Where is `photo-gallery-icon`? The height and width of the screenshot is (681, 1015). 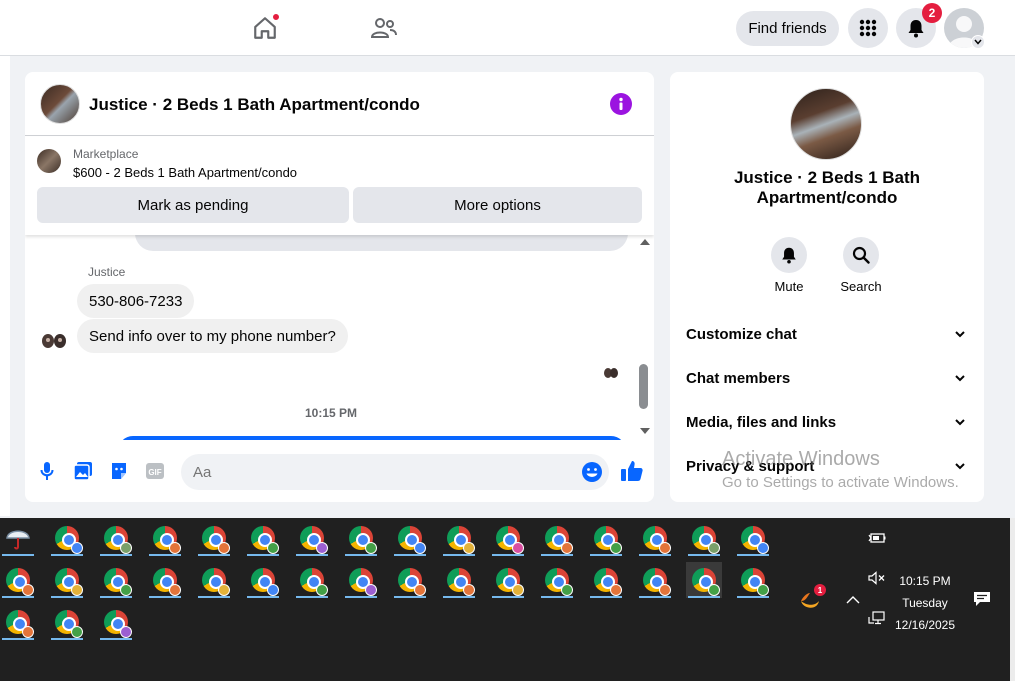
photo-gallery-icon is located at coordinates (83, 471).